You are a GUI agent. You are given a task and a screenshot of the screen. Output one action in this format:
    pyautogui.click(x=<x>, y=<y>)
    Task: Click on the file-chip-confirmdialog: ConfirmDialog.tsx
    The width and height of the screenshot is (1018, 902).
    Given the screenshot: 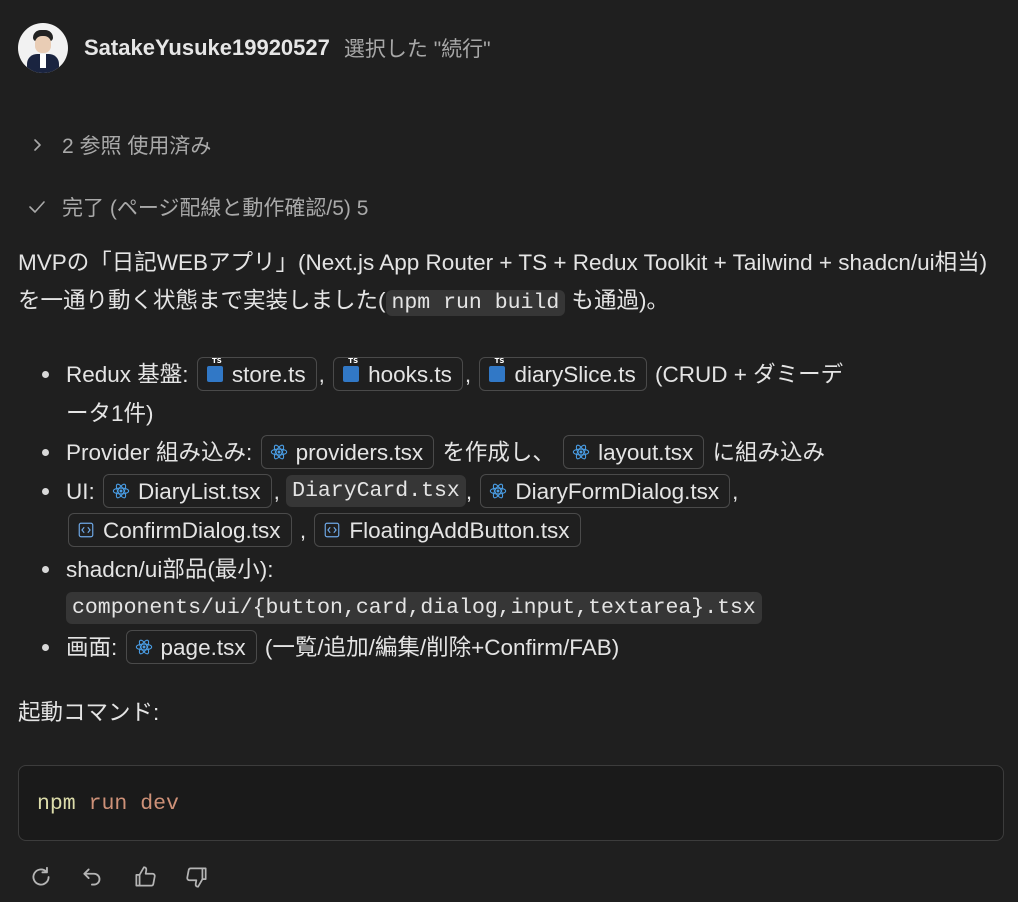 What is the action you would take?
    pyautogui.click(x=180, y=530)
    